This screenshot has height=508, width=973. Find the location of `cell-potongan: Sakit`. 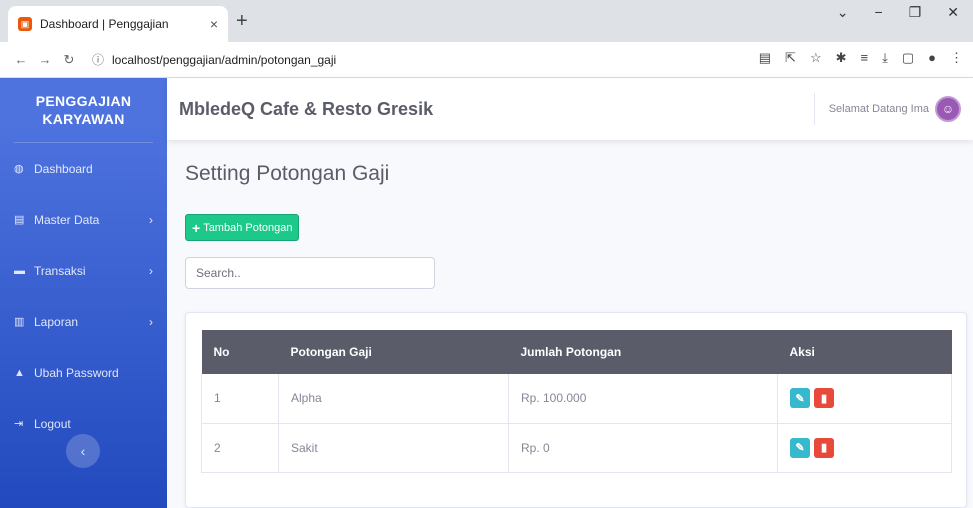

cell-potongan: Sakit is located at coordinates (393, 448).